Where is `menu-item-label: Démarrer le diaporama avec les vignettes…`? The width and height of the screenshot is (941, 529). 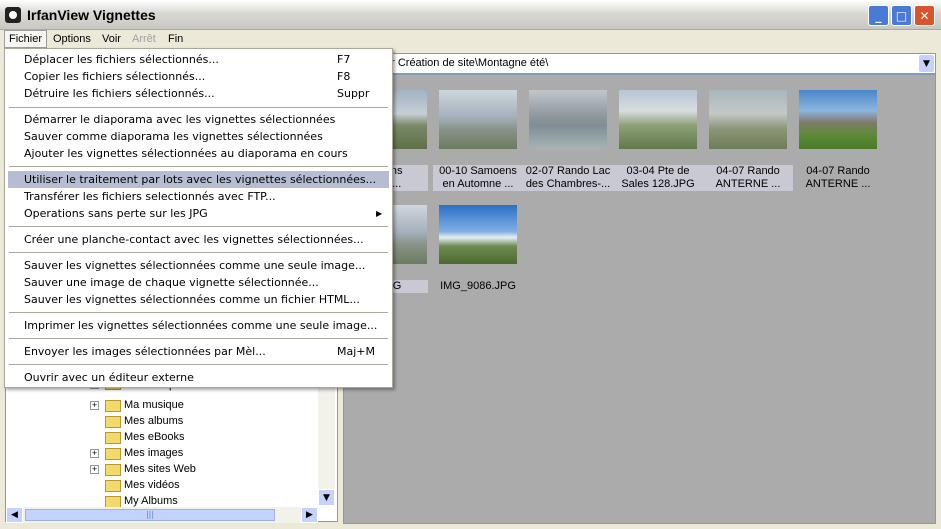
menu-item-label: Démarrer le diaporama avec les vignettes… is located at coordinates (180, 119).